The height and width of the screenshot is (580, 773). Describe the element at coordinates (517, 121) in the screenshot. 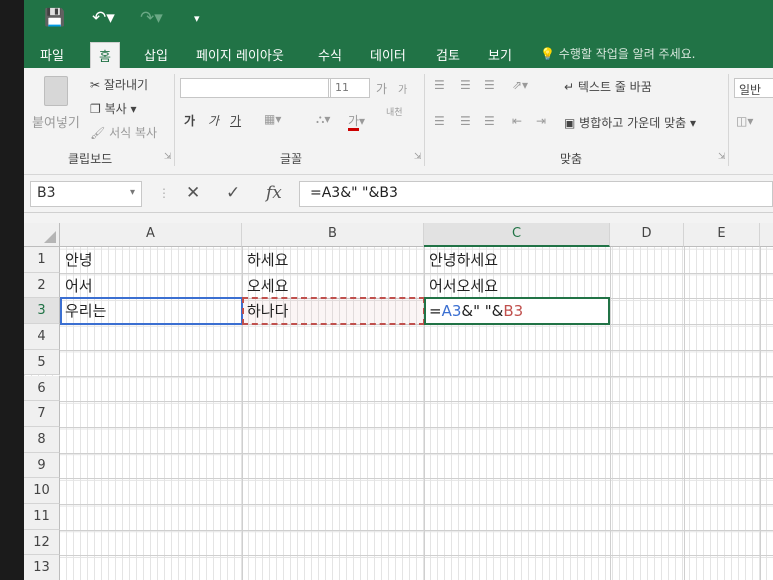

I see `decrease-indent-icon: ⇤` at that location.